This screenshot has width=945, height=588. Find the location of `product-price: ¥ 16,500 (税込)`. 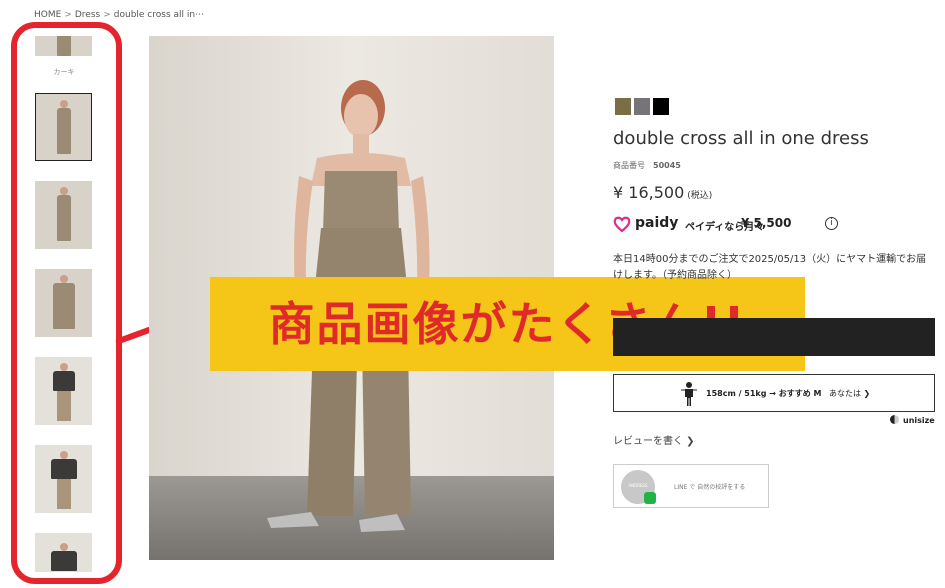

product-price: ¥ 16,500 (税込) is located at coordinates (662, 192).